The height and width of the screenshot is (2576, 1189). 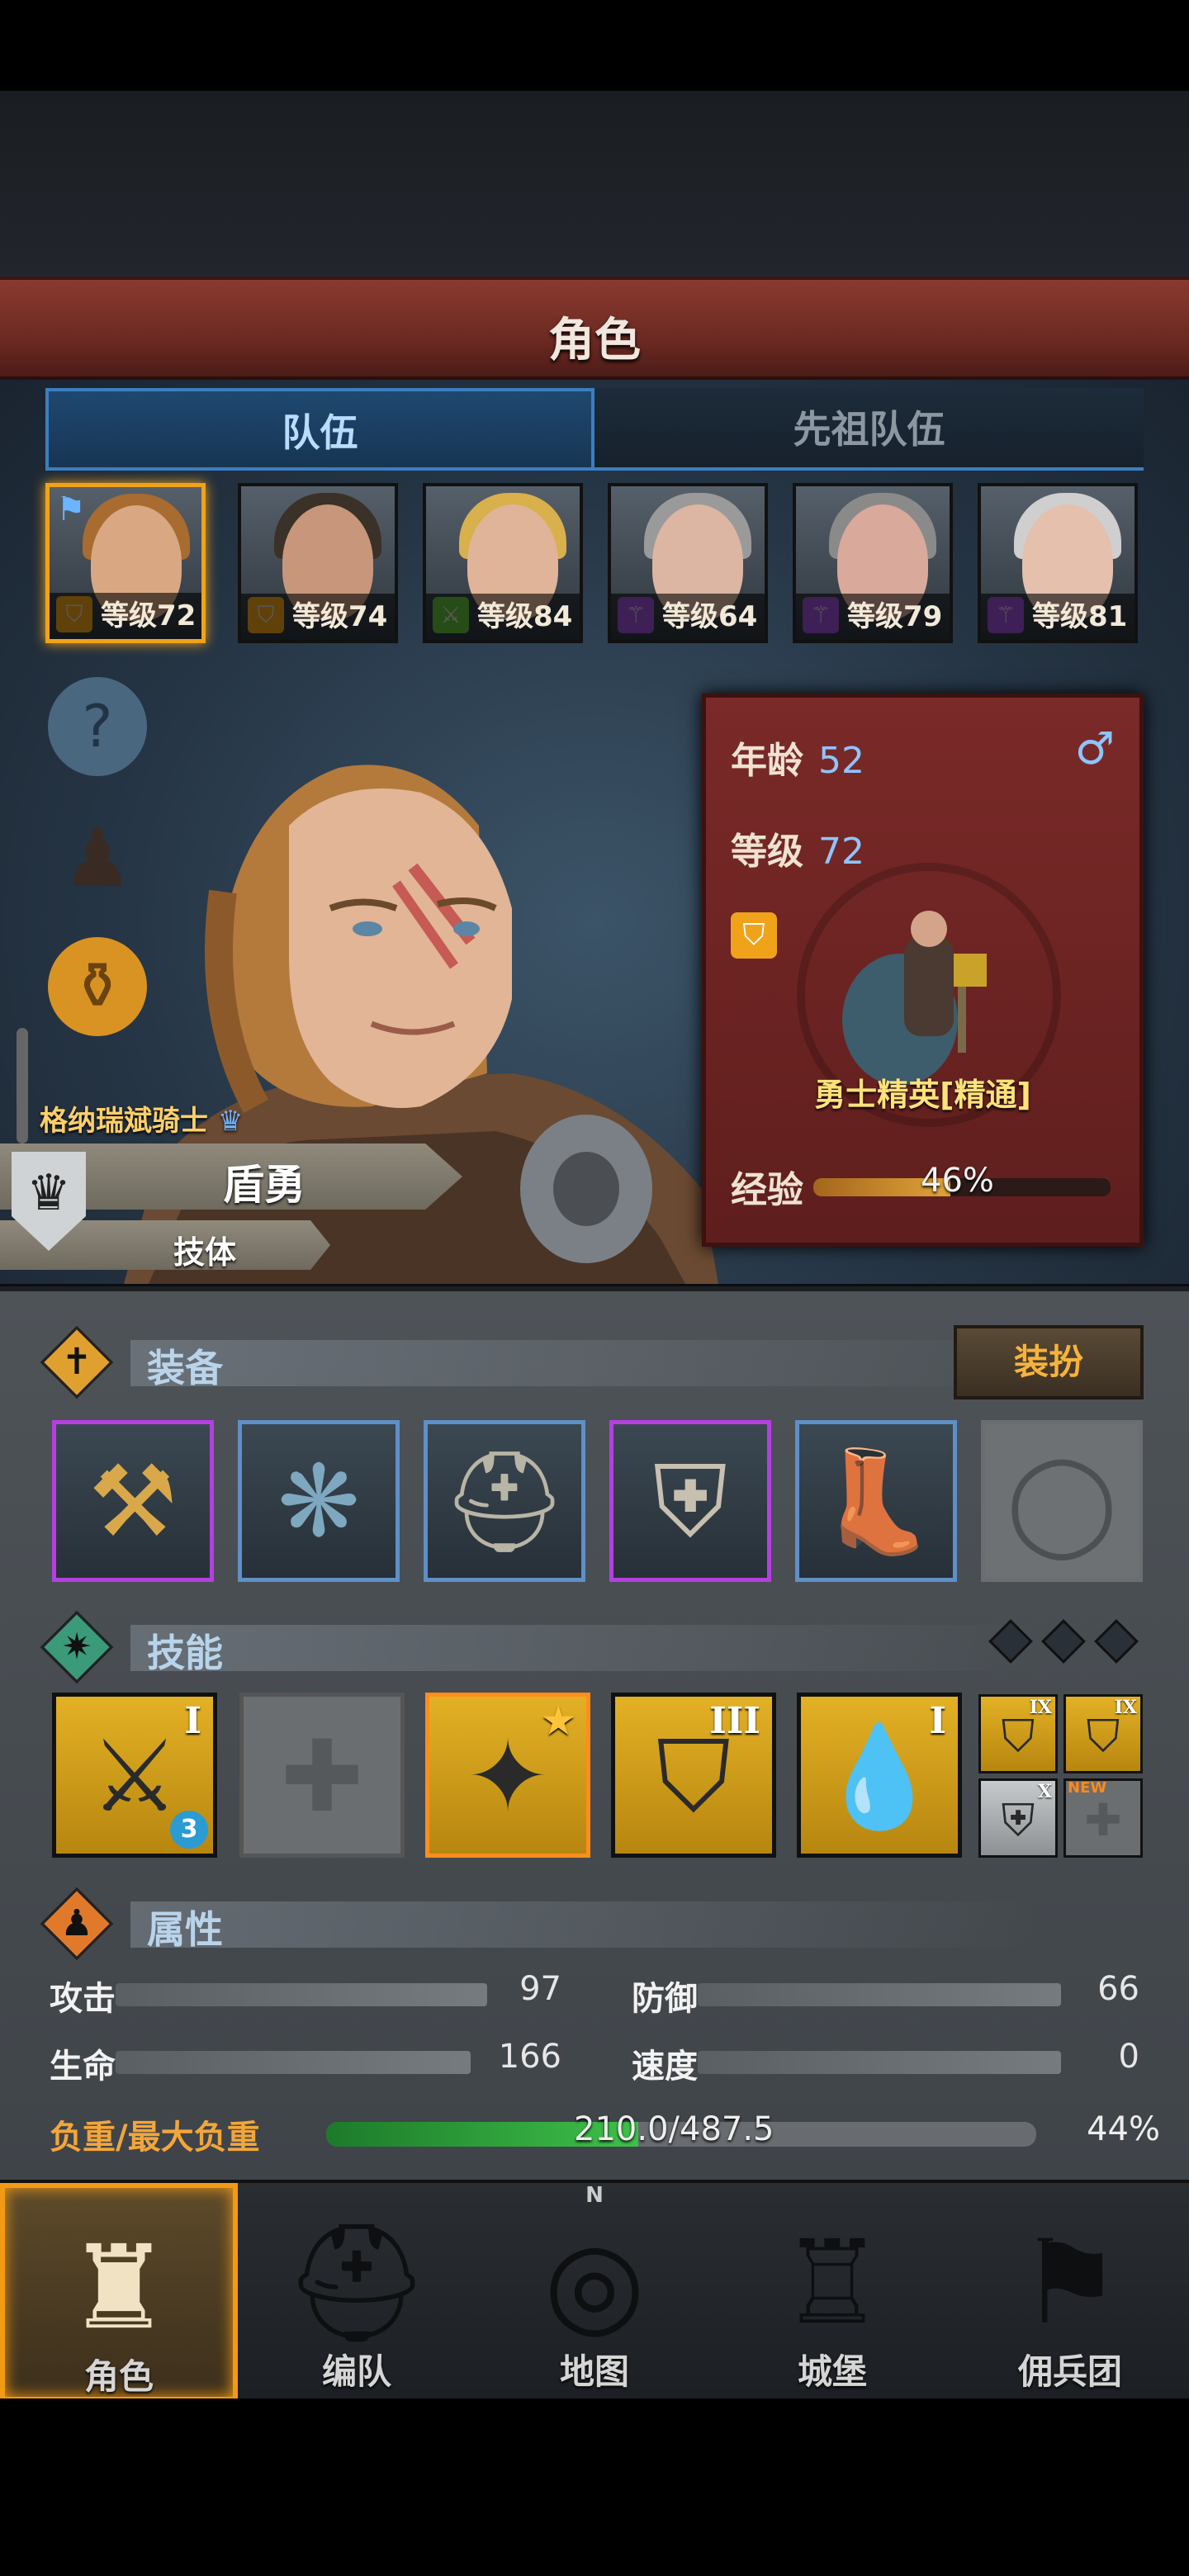 I want to click on character-origin: 格纳瑞斌骑士 ♛, so click(x=141, y=1118).